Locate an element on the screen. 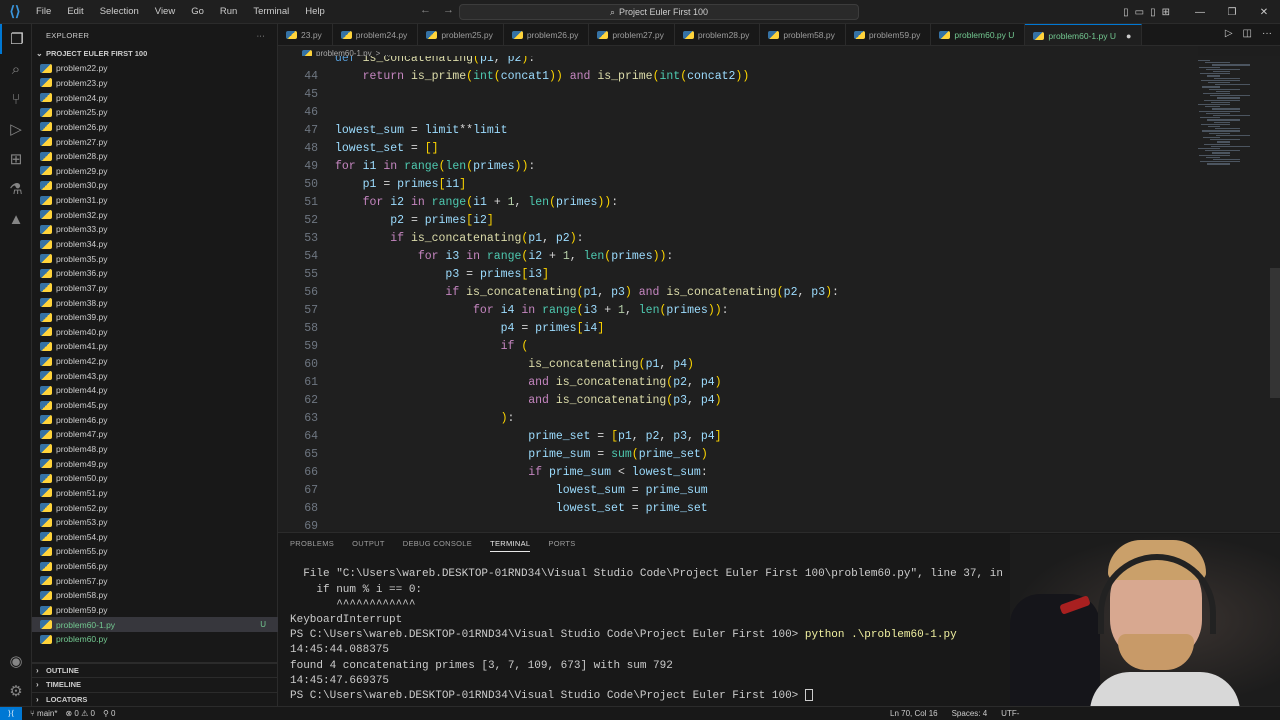  close-icon: ✕ is located at coordinates (1264, 12).